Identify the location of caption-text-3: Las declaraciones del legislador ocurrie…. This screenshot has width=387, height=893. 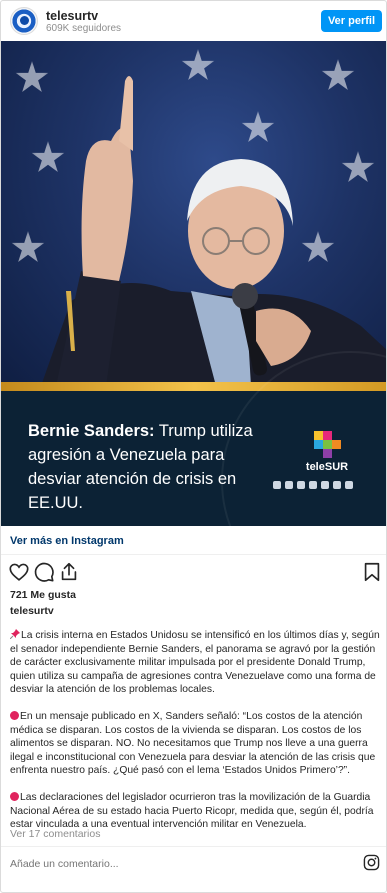
(192, 811).